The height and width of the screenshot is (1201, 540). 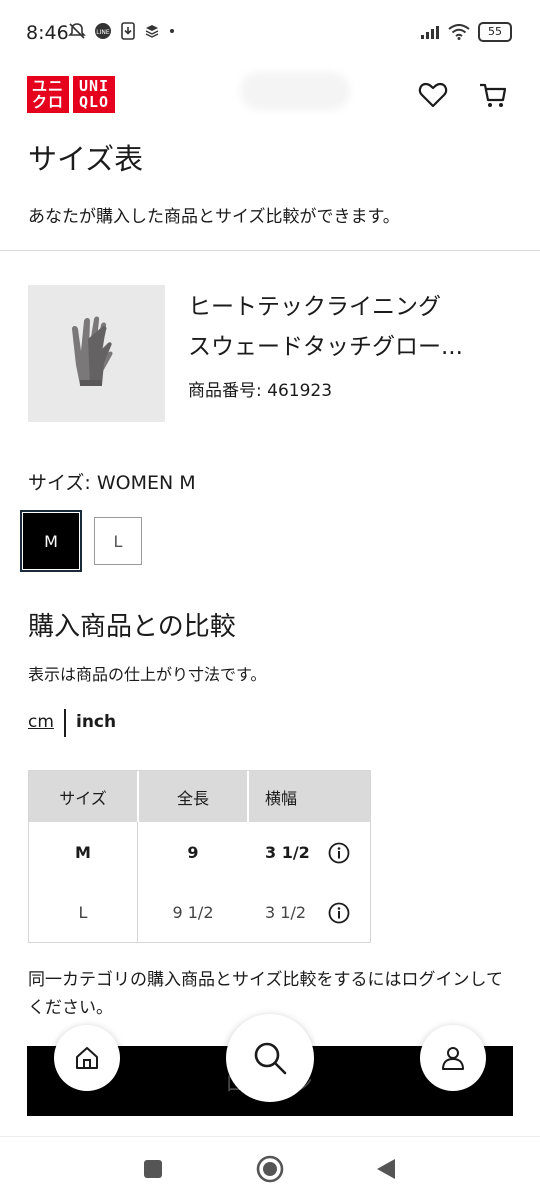 What do you see at coordinates (433, 95) in the screenshot?
I see `favorite-heart-icon` at bounding box center [433, 95].